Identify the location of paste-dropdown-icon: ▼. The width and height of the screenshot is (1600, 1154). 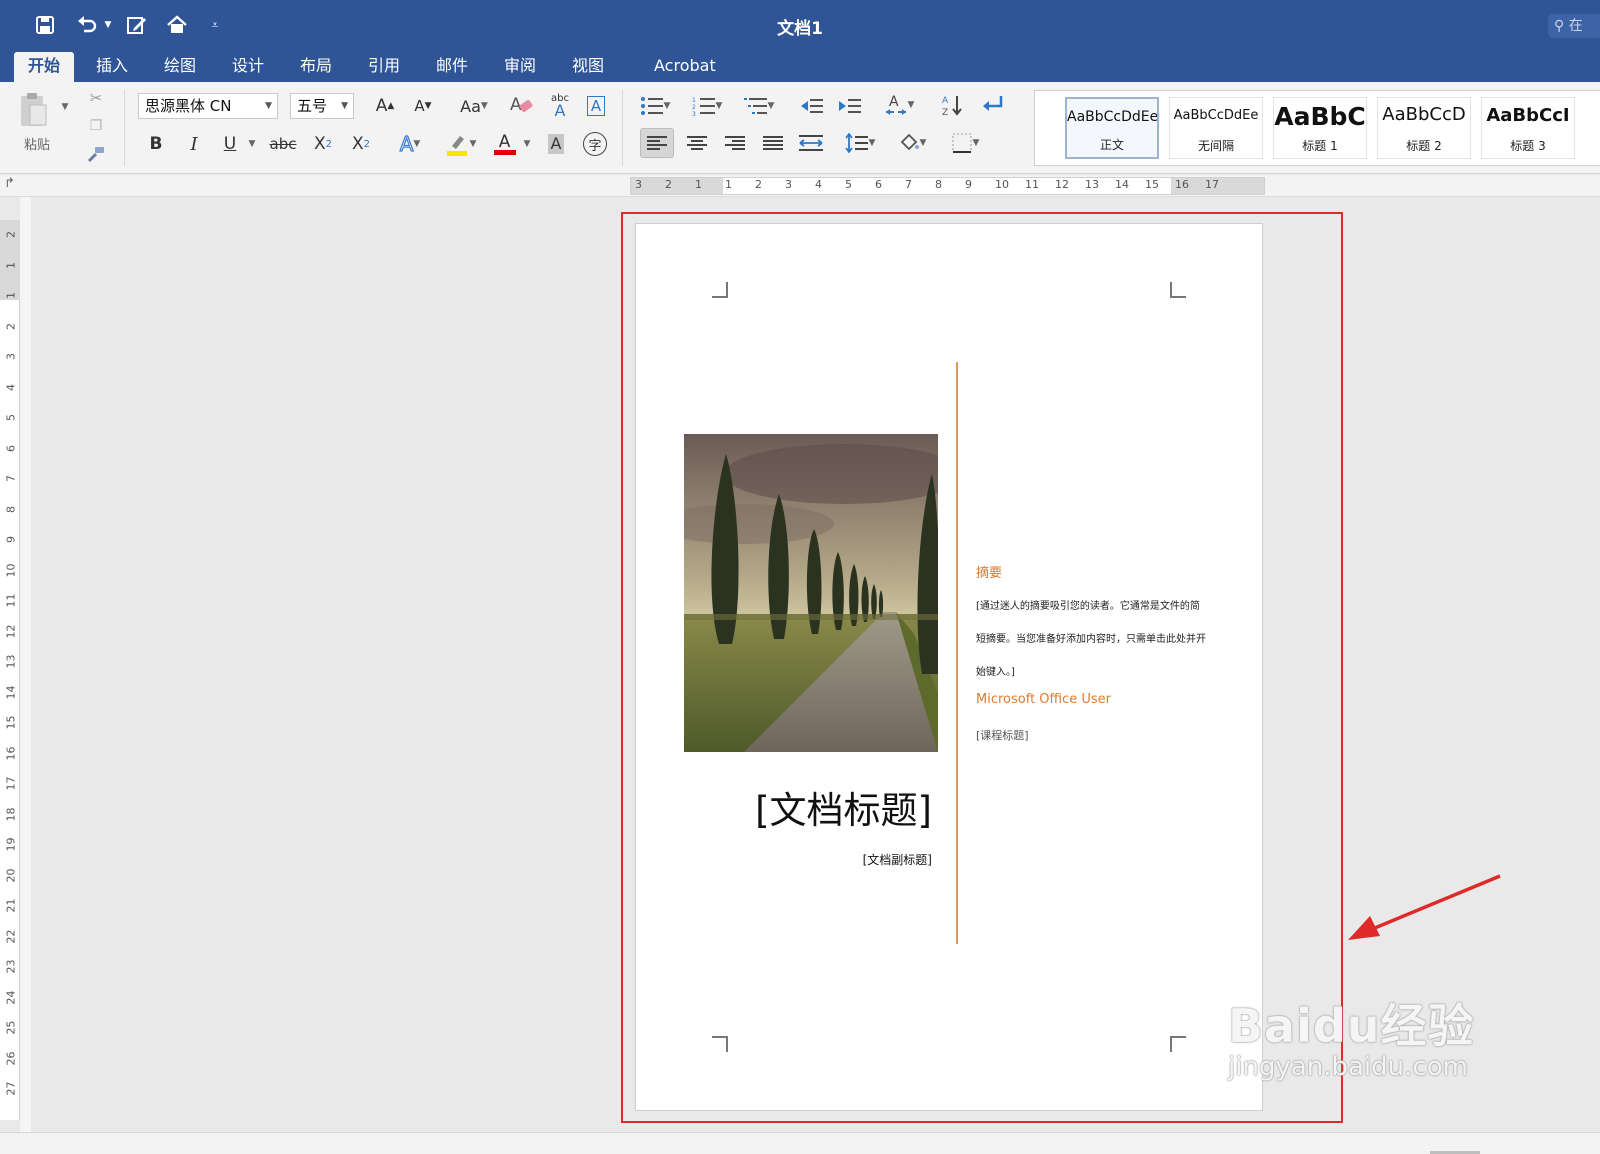
(65, 107).